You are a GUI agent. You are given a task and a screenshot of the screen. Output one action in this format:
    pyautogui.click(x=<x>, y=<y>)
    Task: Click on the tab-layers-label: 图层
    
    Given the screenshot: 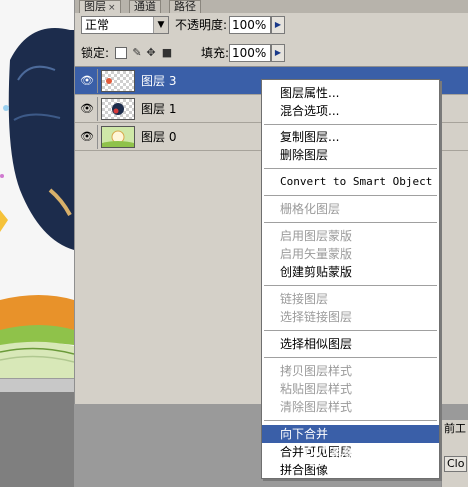 What is the action you would take?
    pyautogui.click(x=95, y=6)
    